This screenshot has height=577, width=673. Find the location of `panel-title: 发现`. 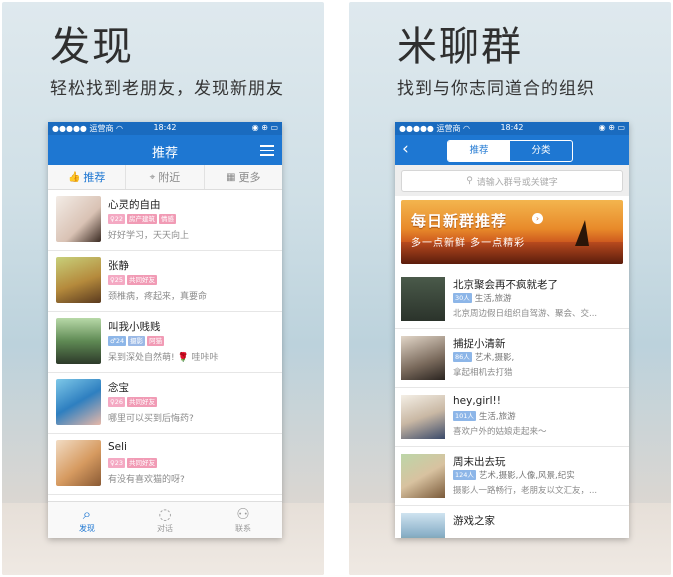

panel-title: 发现 is located at coordinates (92, 47).